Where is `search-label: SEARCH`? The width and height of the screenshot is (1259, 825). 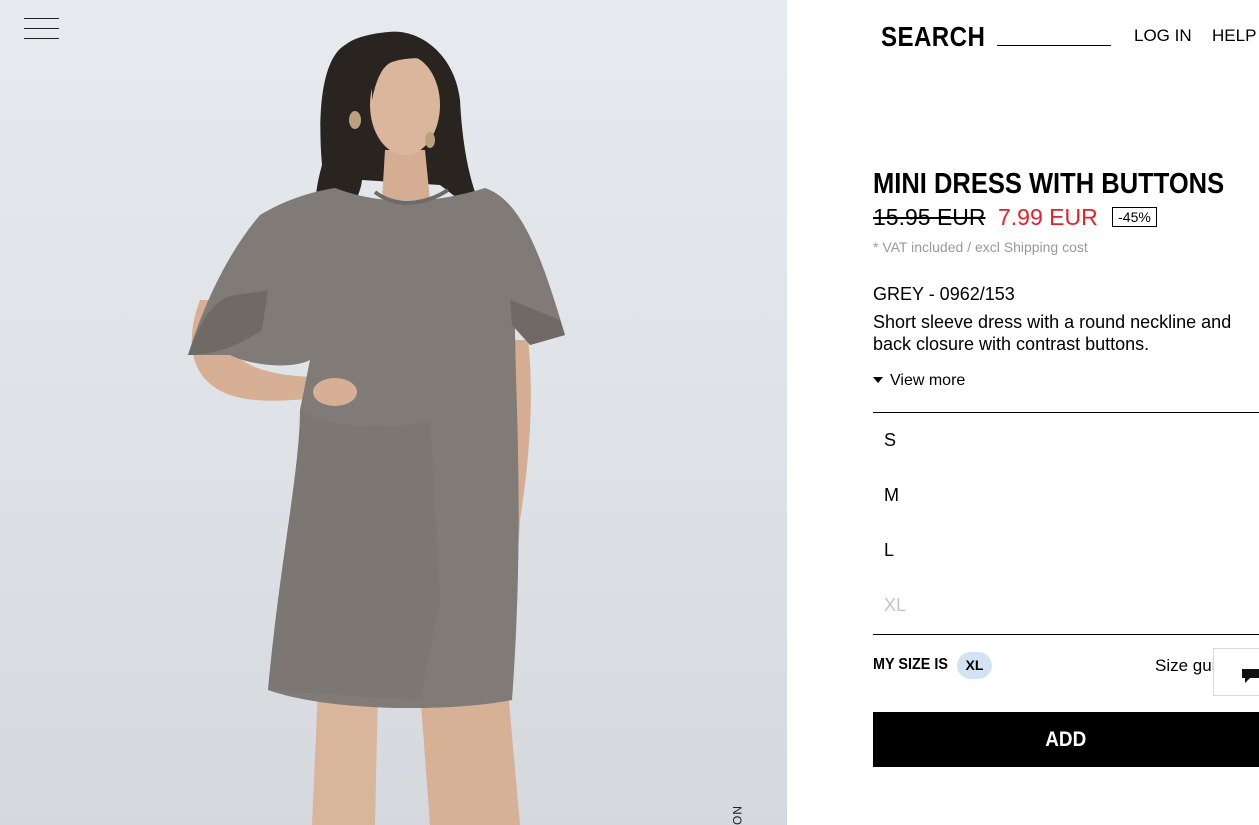
search-label: SEARCH is located at coordinates (933, 37).